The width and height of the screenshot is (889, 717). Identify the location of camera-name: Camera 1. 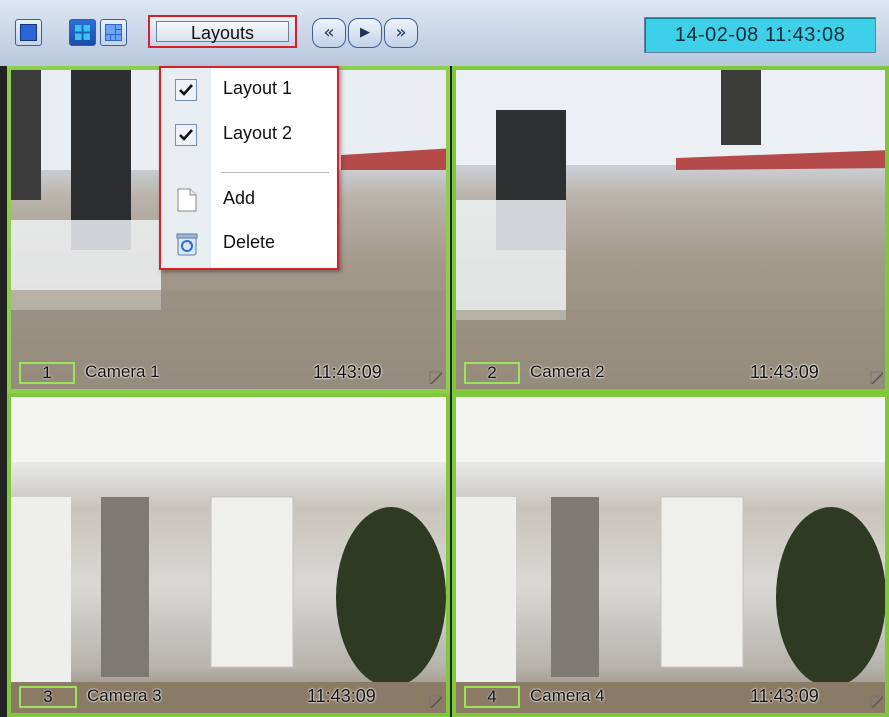
(122, 371).